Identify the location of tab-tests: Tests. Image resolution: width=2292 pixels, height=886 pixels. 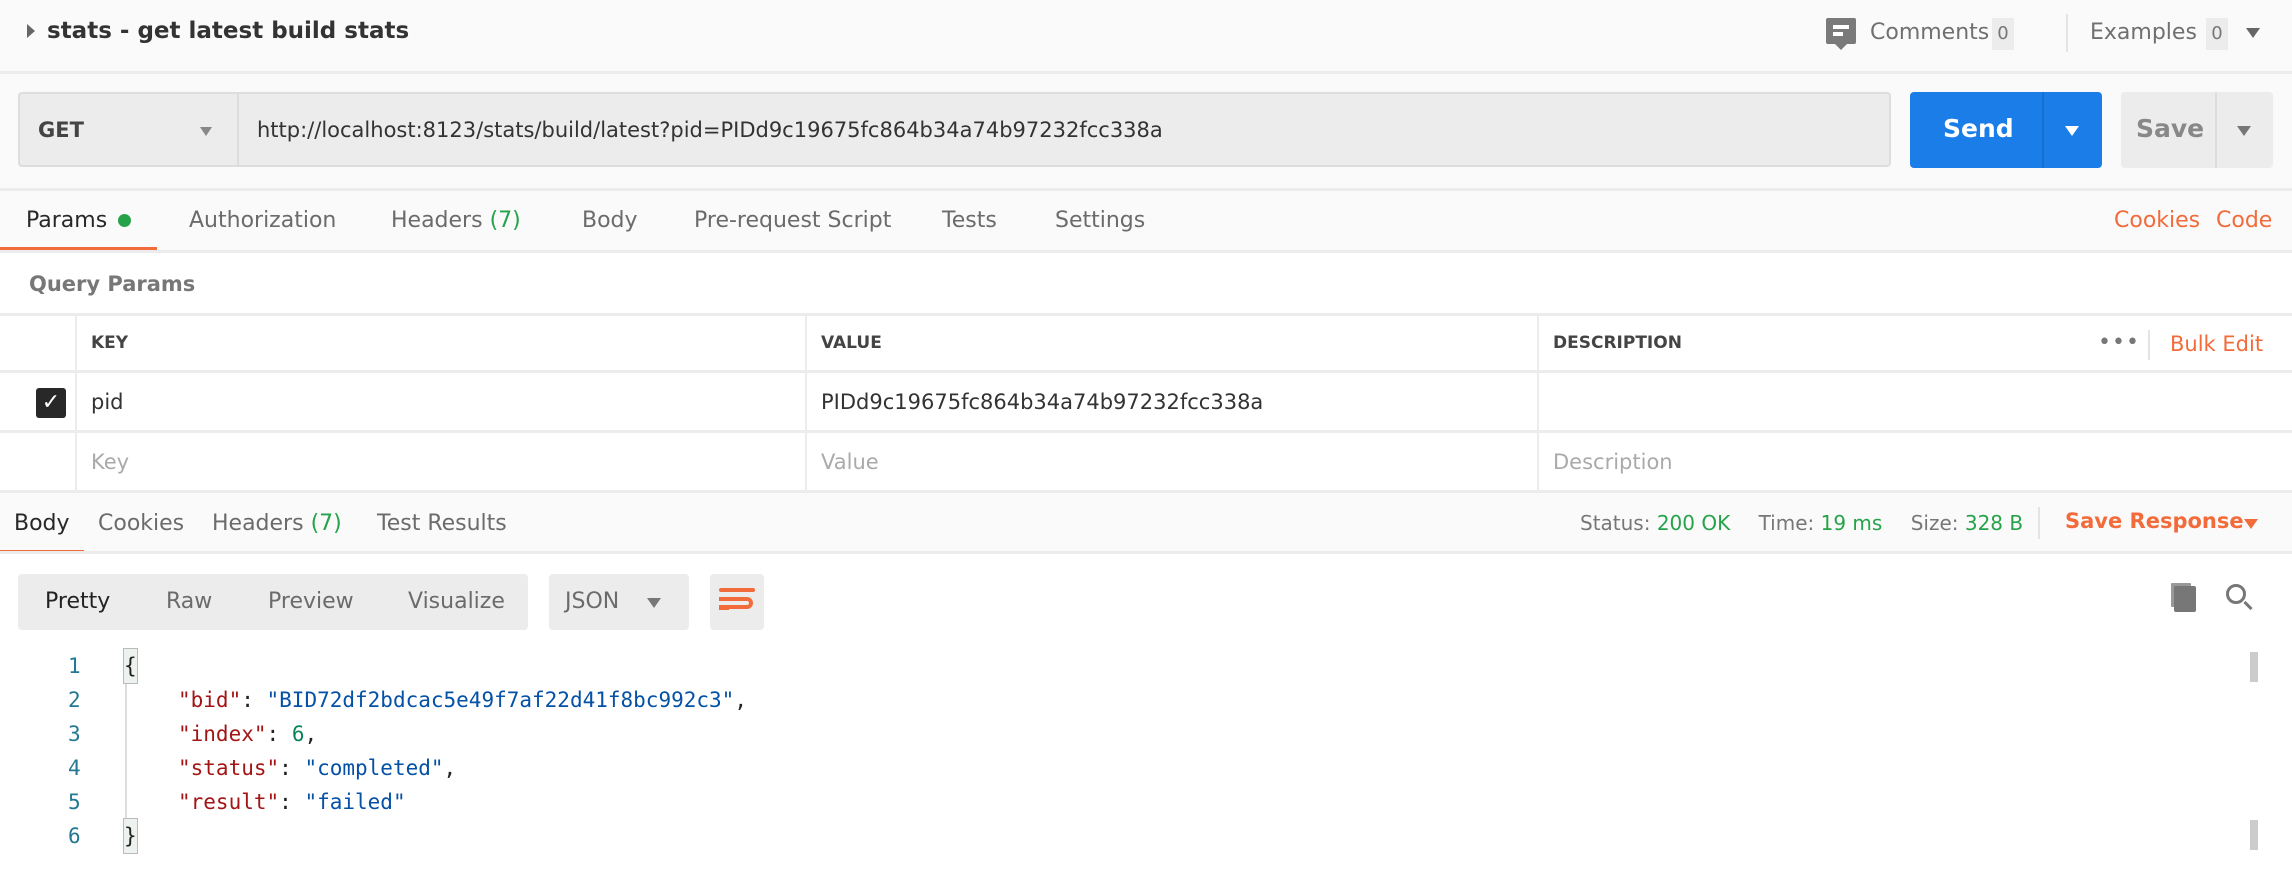
(969, 221).